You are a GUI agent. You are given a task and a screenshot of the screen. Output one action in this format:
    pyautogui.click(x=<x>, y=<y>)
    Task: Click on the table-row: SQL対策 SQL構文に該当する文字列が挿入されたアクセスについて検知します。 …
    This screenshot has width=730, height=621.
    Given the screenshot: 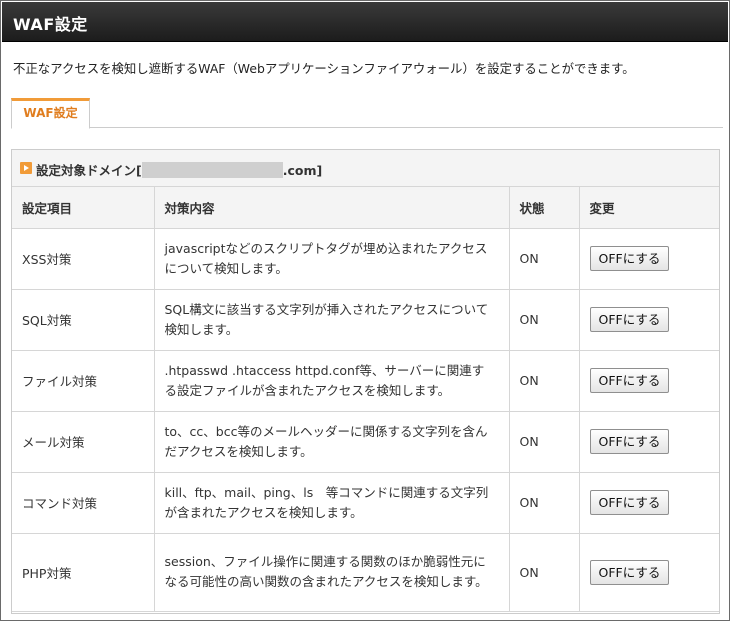 What is the action you would take?
    pyautogui.click(x=365, y=320)
    